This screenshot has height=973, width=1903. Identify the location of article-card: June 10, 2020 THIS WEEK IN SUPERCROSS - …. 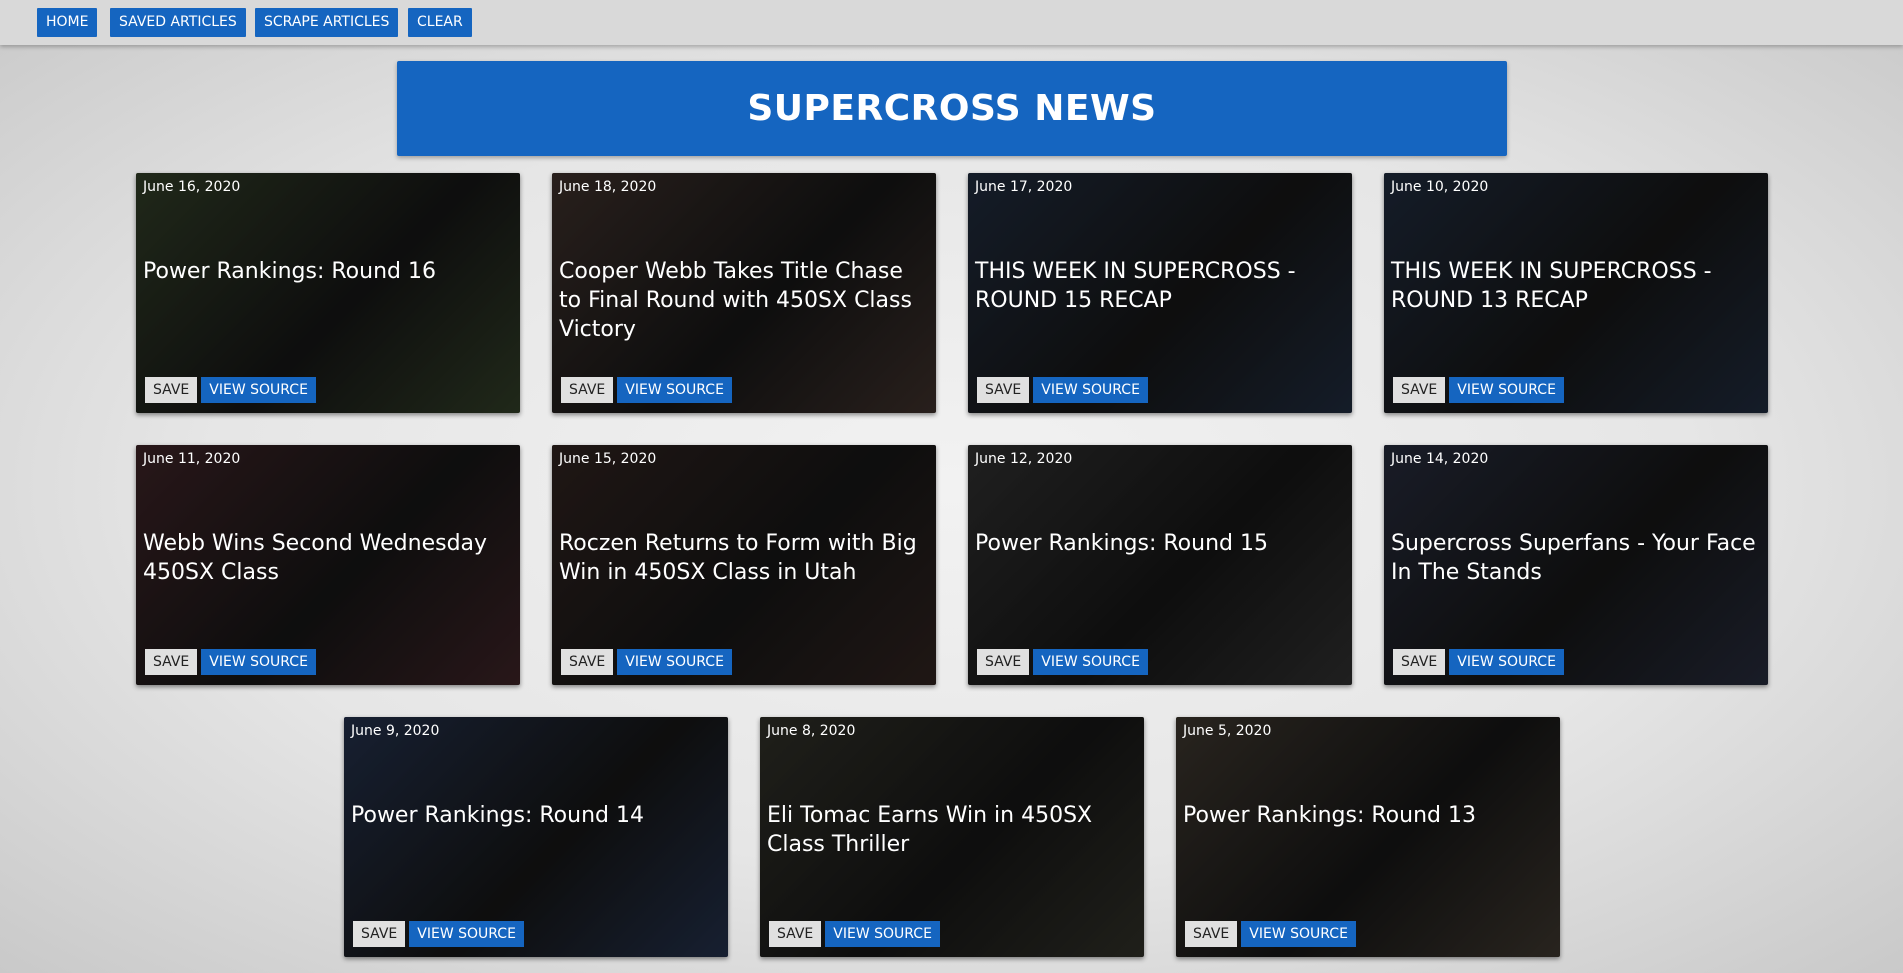
(1576, 293).